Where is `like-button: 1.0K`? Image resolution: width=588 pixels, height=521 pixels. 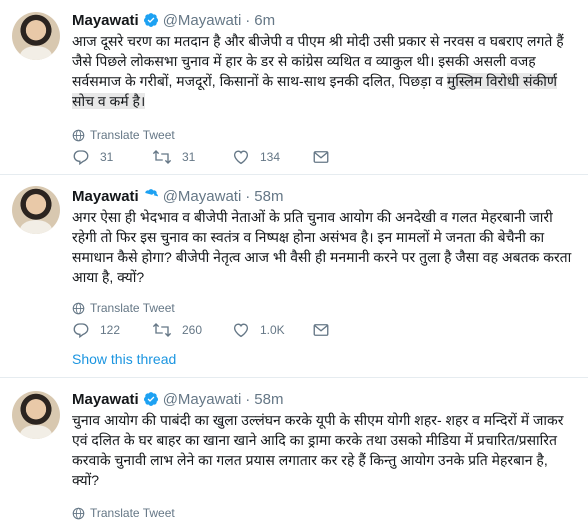
like-button: 1.0K is located at coordinates (272, 330).